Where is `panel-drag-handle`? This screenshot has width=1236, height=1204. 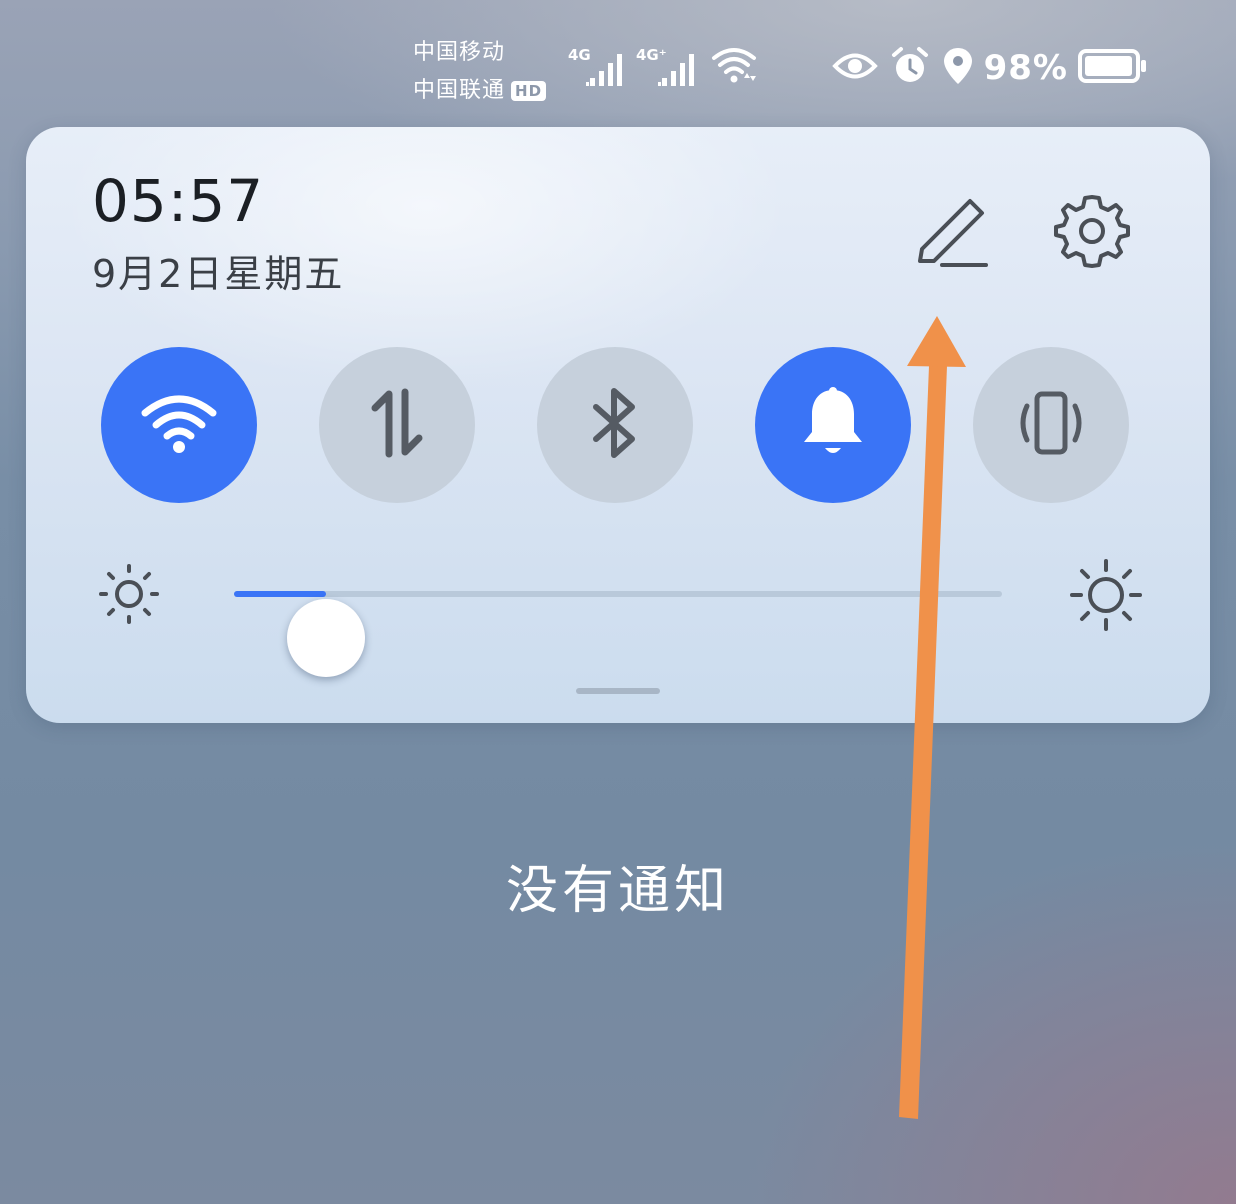
panel-drag-handle is located at coordinates (618, 691).